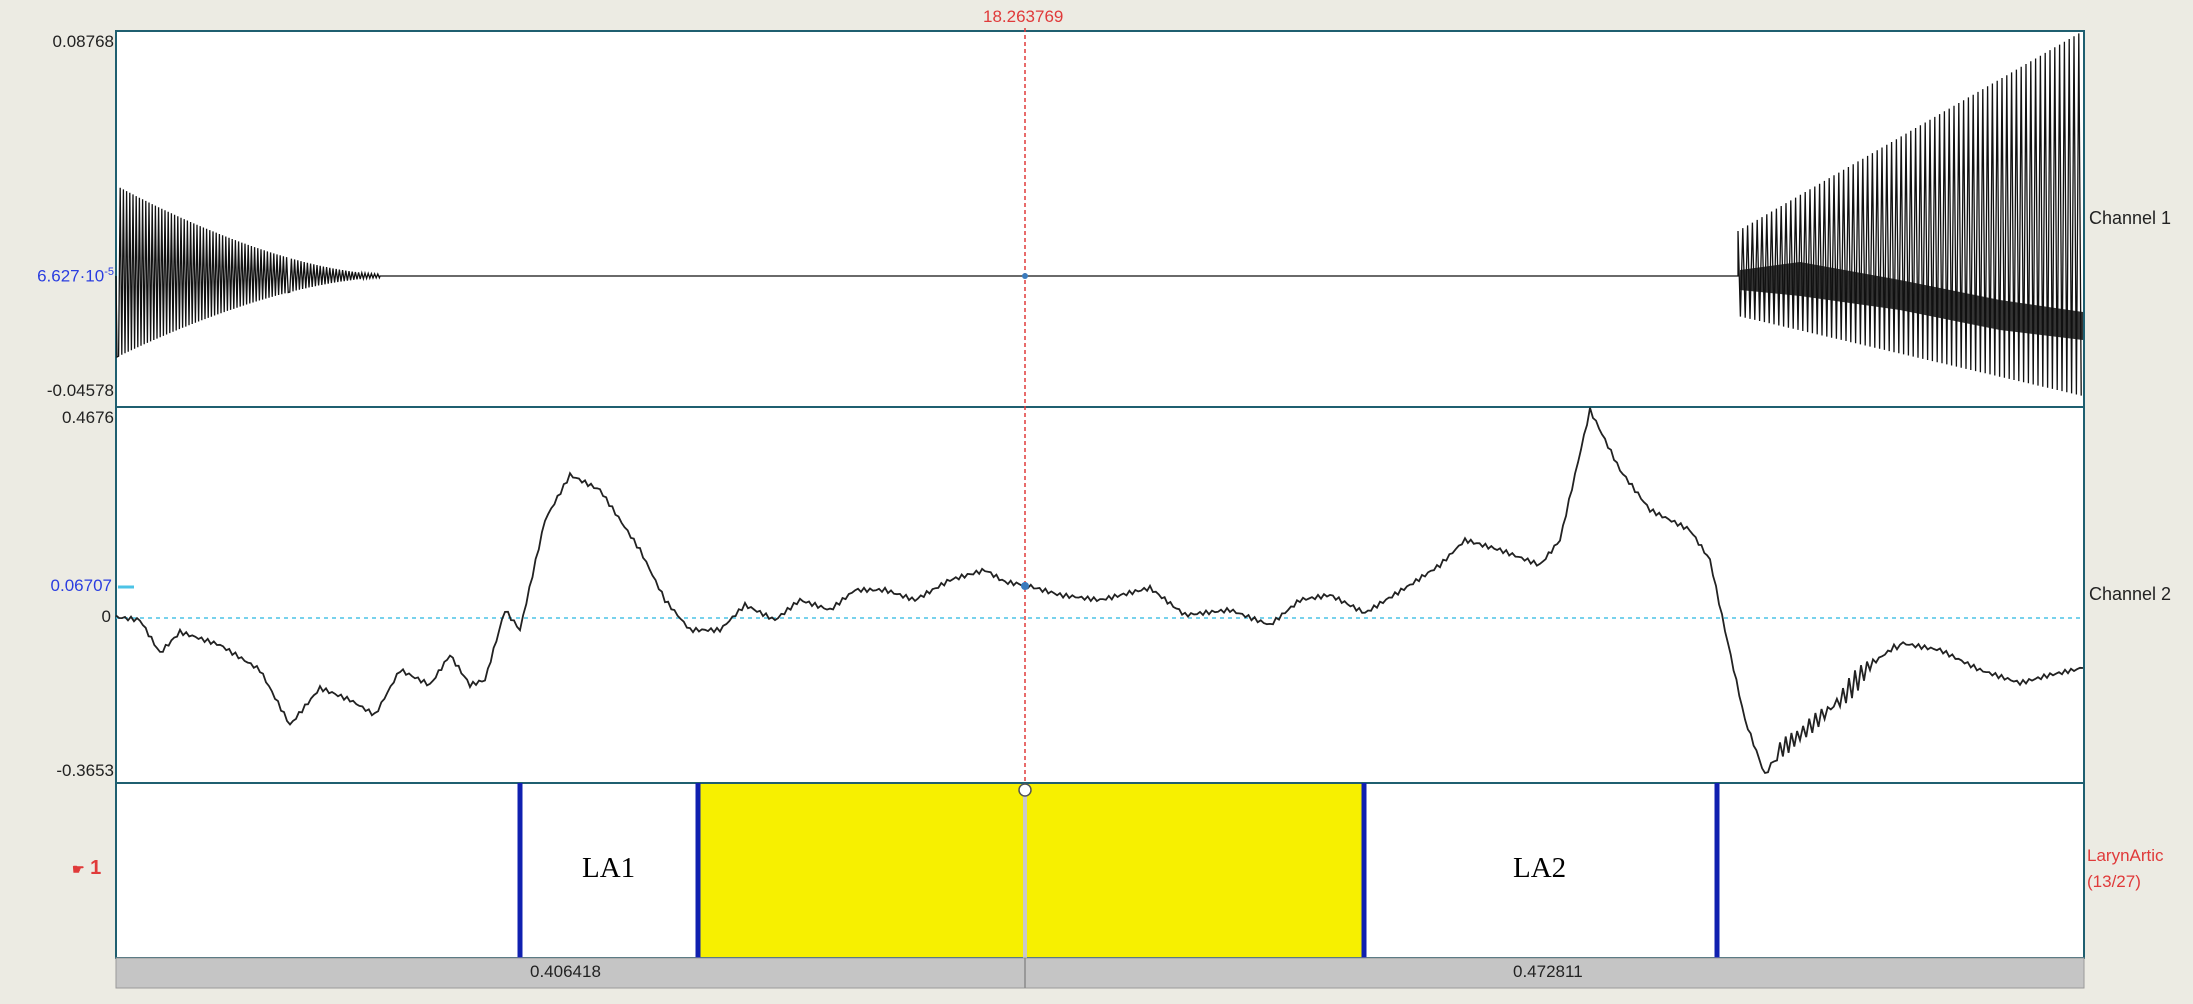 This screenshot has height=1004, width=2193. What do you see at coordinates (80, 390) in the screenshot?
I see `channel1-min-label: -0.04578` at bounding box center [80, 390].